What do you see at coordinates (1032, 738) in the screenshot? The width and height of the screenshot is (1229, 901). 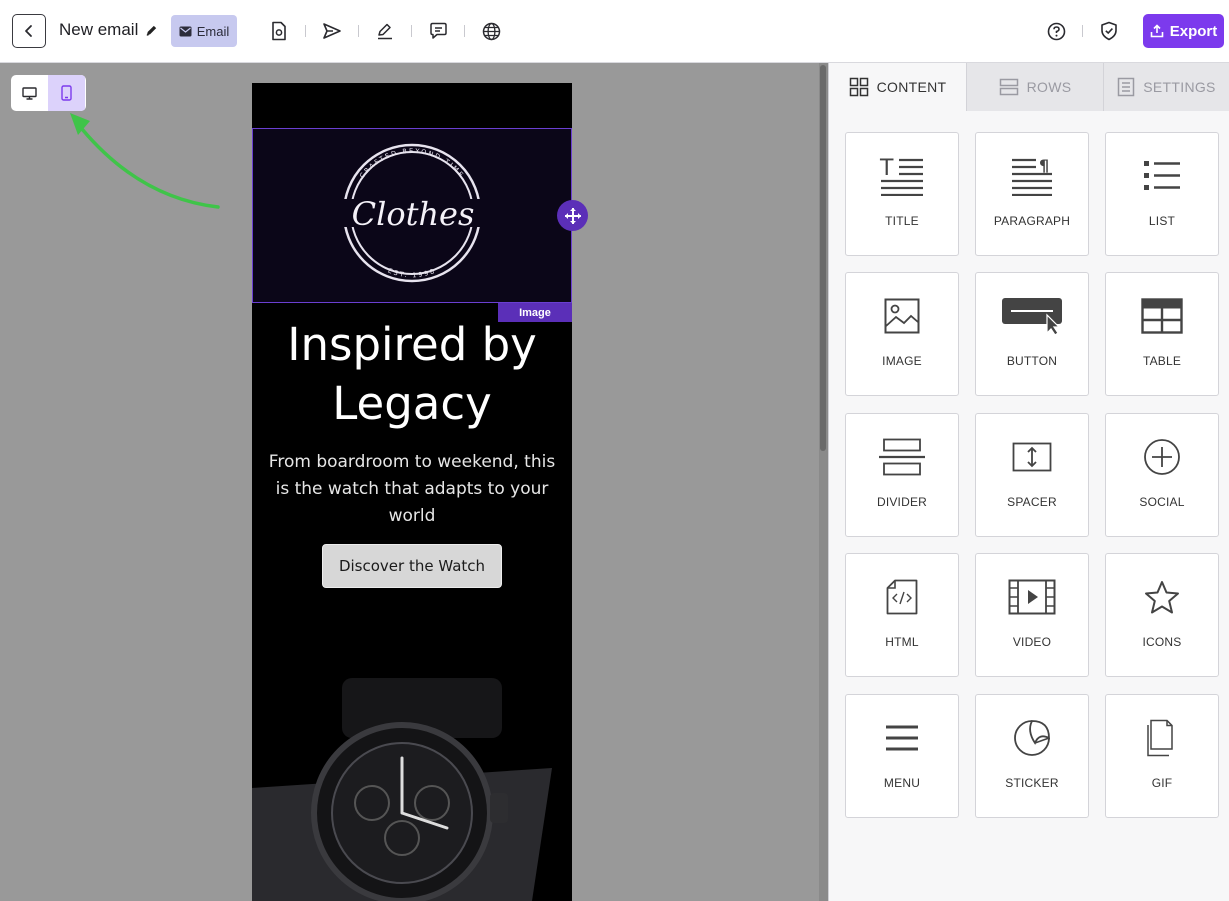 I see `sticker-icon` at bounding box center [1032, 738].